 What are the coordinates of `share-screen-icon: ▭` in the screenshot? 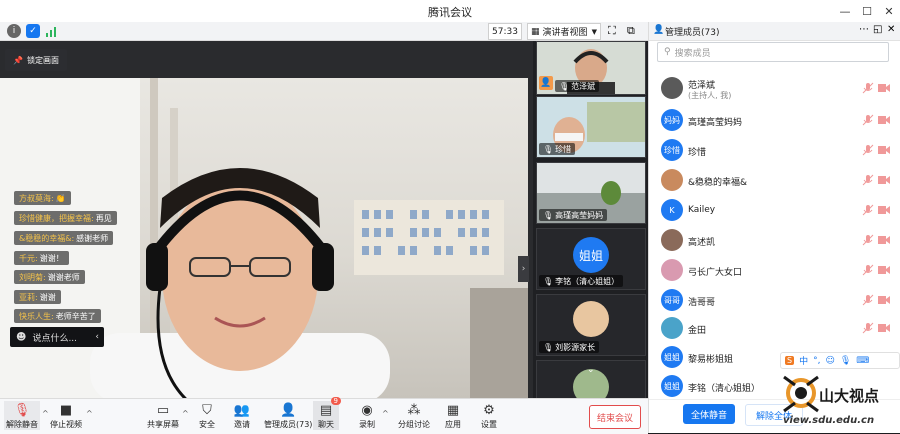 It's located at (163, 410).